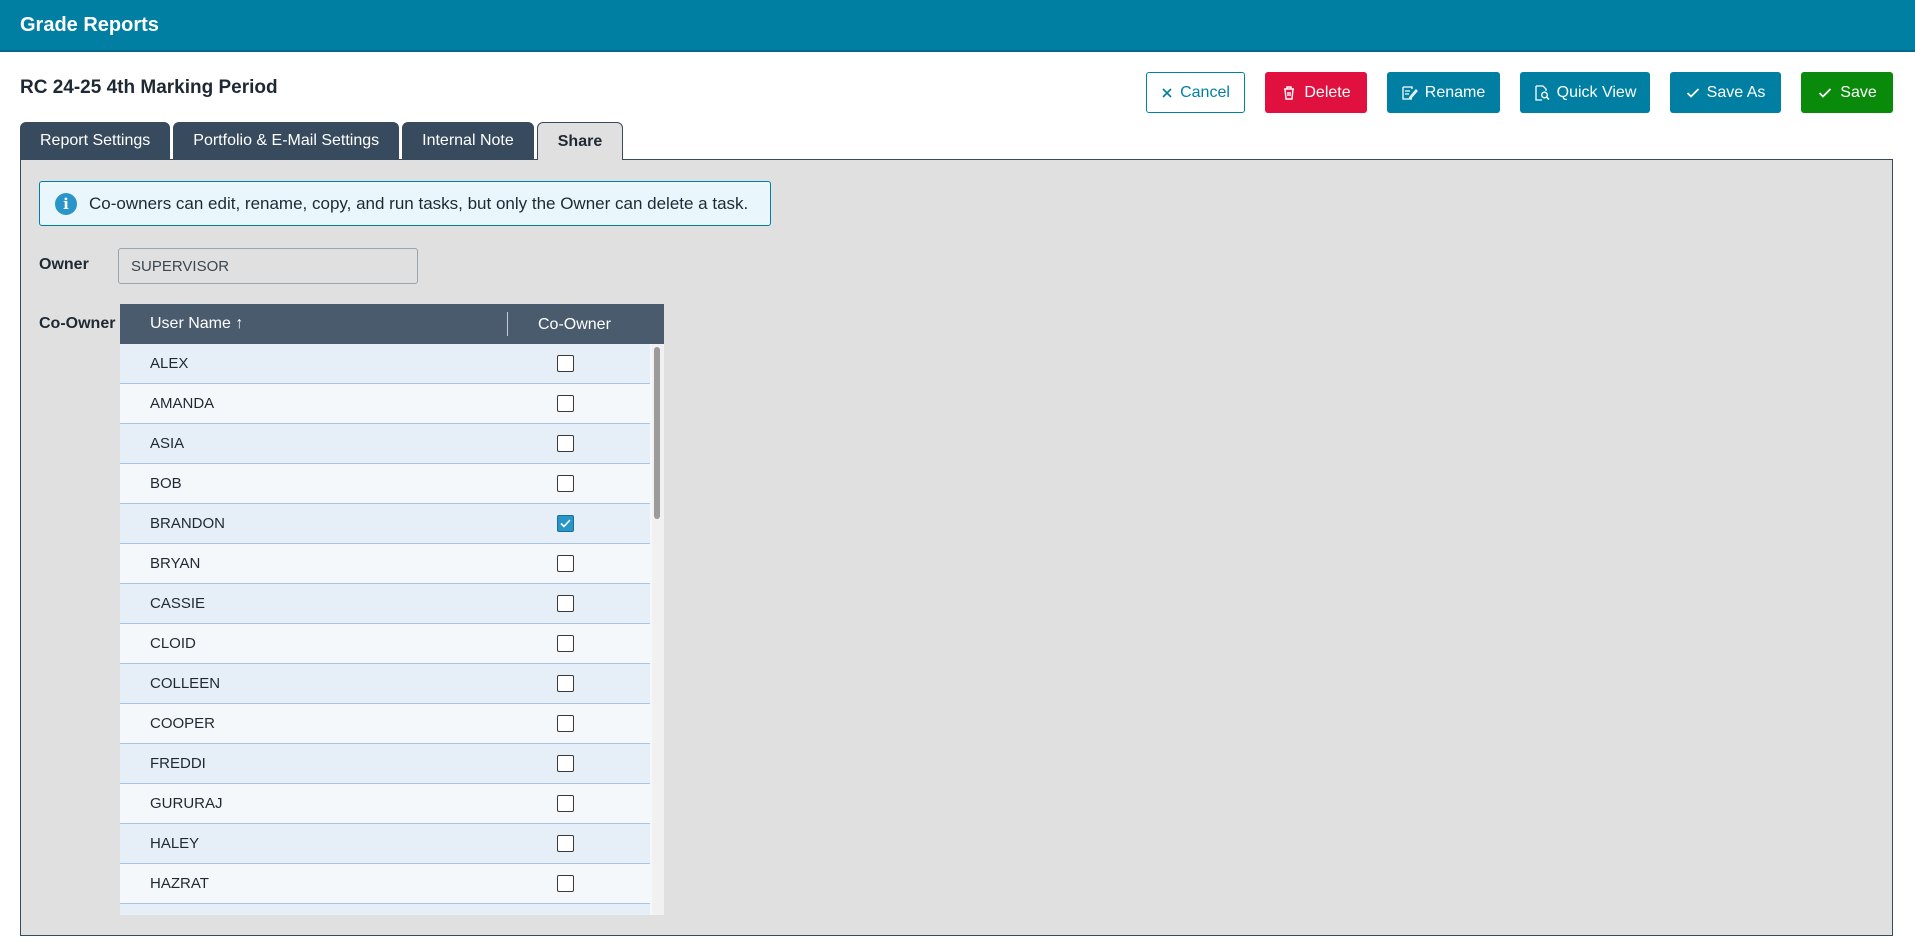  I want to click on column-header-co-owner: Co-Owner, so click(574, 325).